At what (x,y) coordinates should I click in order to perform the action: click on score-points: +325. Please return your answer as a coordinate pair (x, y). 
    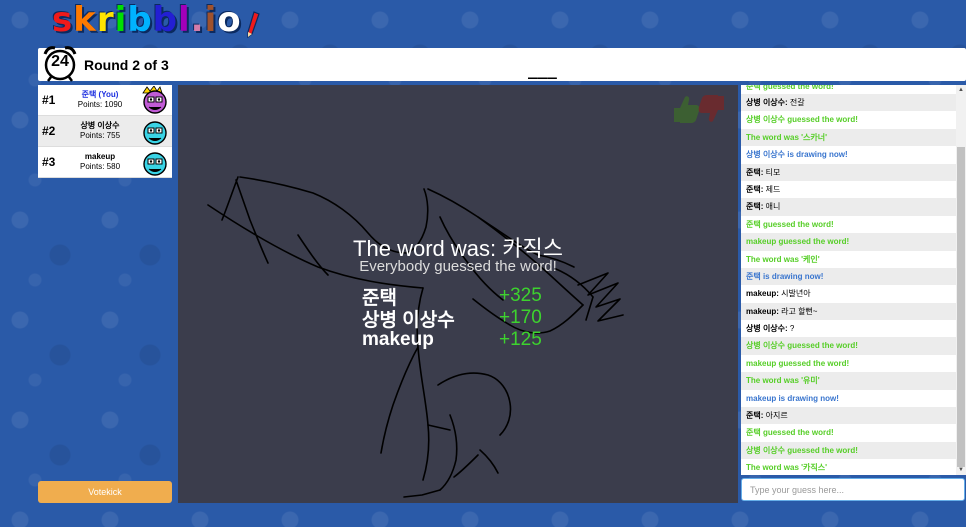
    Looking at the image, I should click on (520, 295).